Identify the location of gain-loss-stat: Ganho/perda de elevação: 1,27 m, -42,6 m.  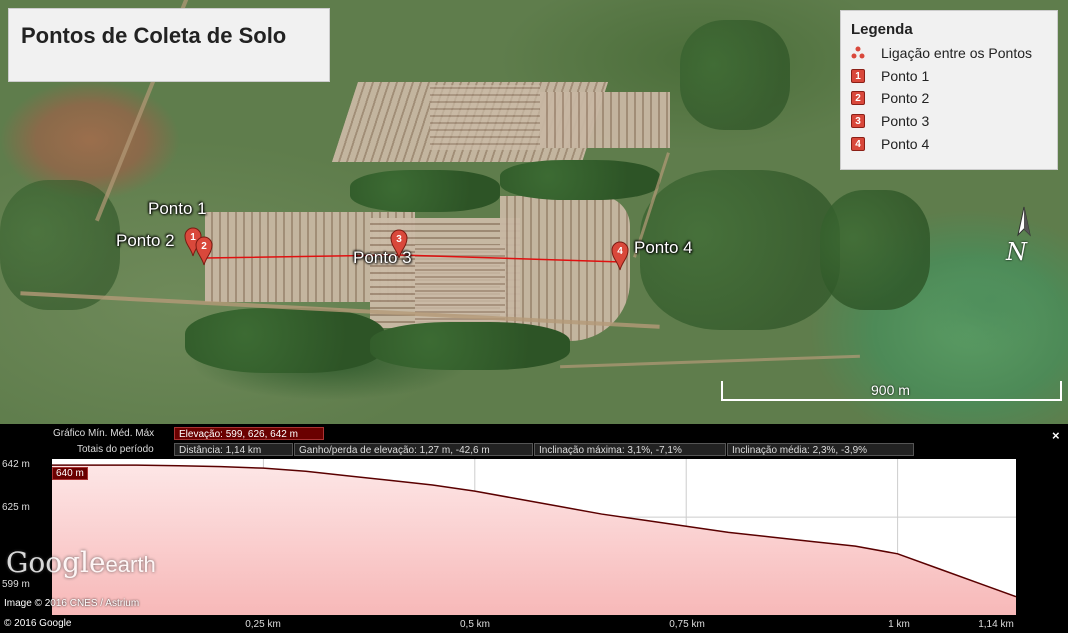
(413, 449).